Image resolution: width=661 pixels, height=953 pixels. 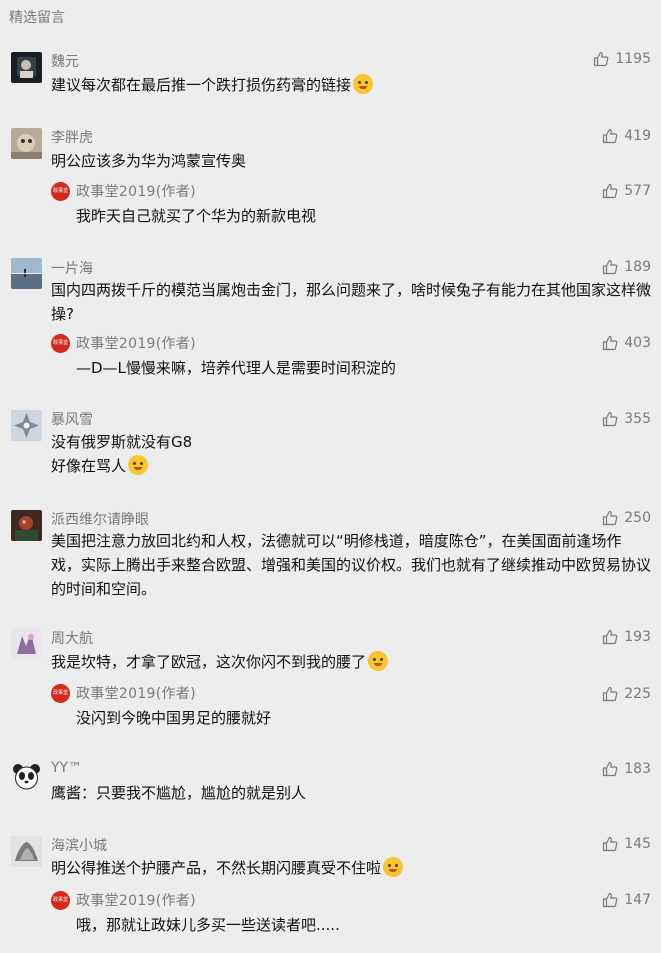 I want to click on grin-emoji-icon, so click(x=378, y=661).